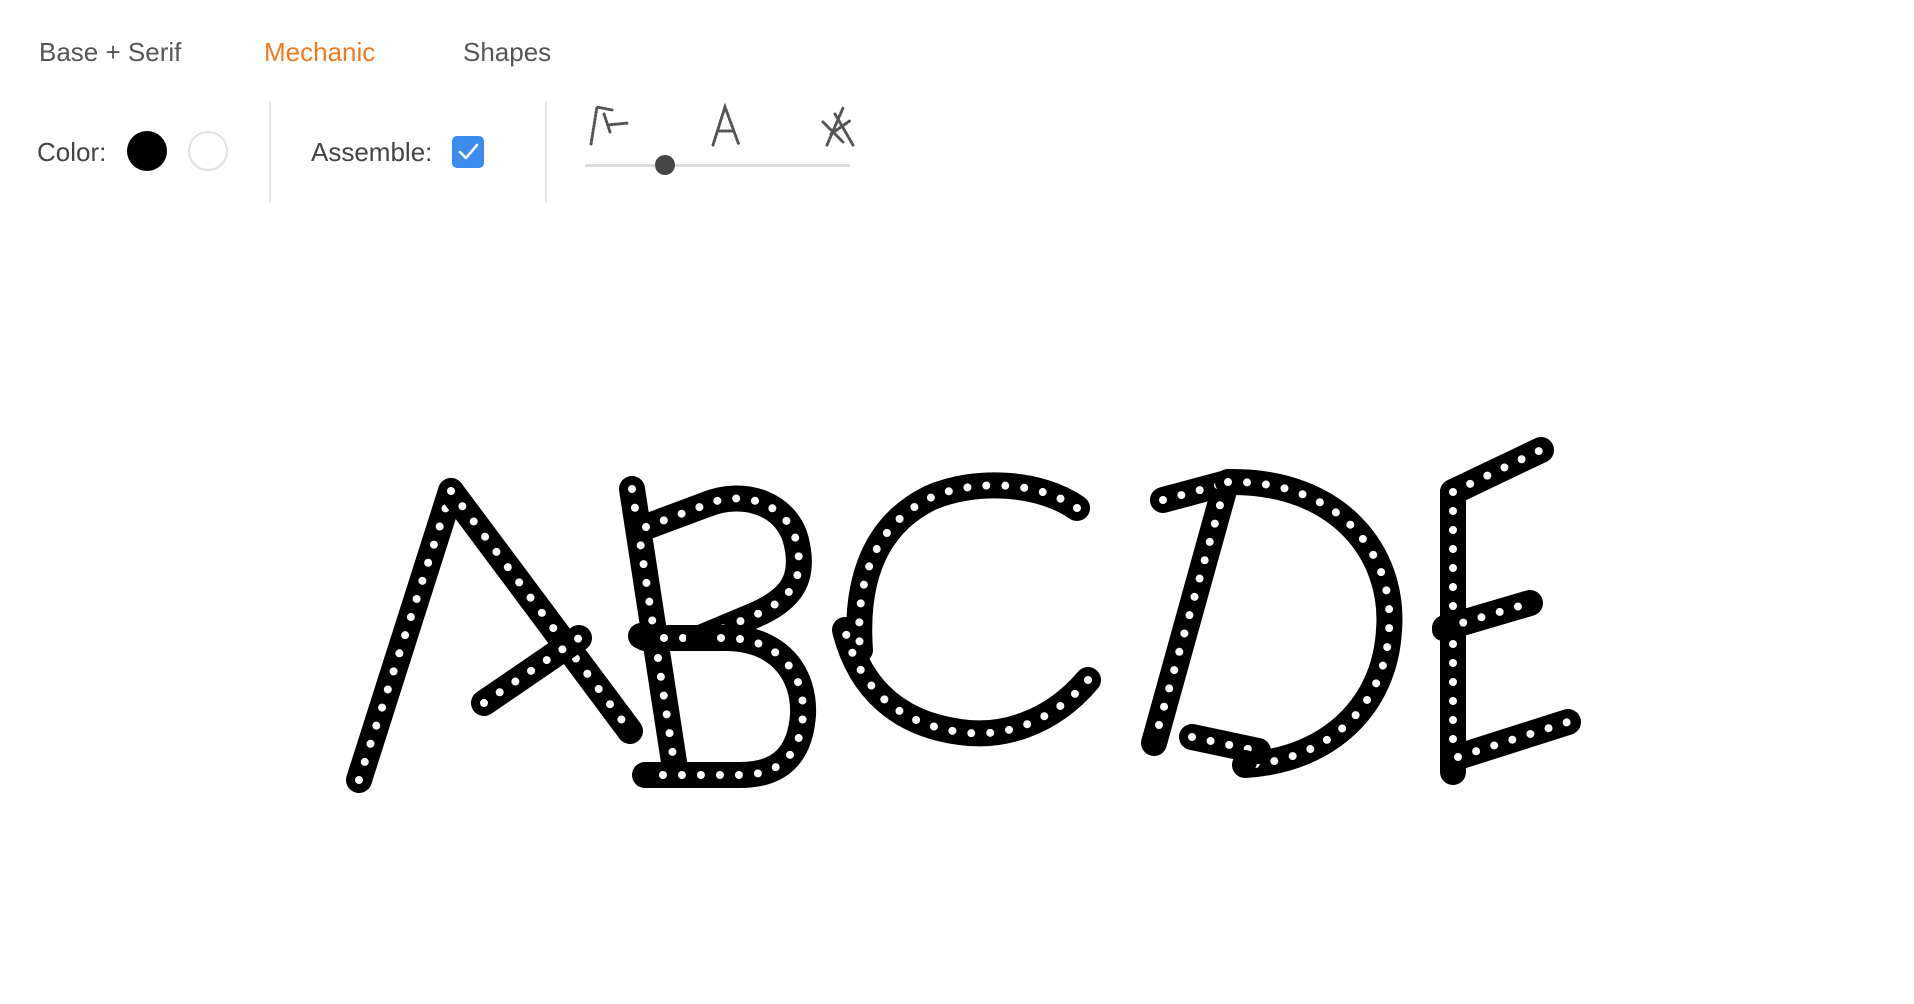  I want to click on disassembled-a-icon, so click(611, 125).